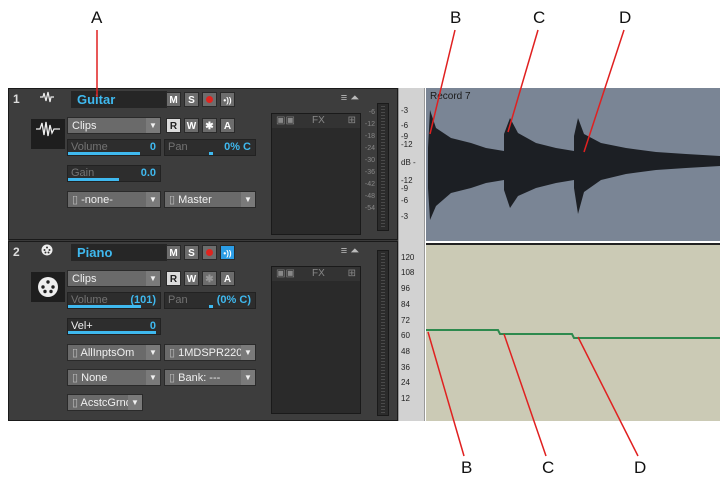  What do you see at coordinates (210, 300) in the screenshot?
I see `pan-slider: Pan (0% C)` at bounding box center [210, 300].